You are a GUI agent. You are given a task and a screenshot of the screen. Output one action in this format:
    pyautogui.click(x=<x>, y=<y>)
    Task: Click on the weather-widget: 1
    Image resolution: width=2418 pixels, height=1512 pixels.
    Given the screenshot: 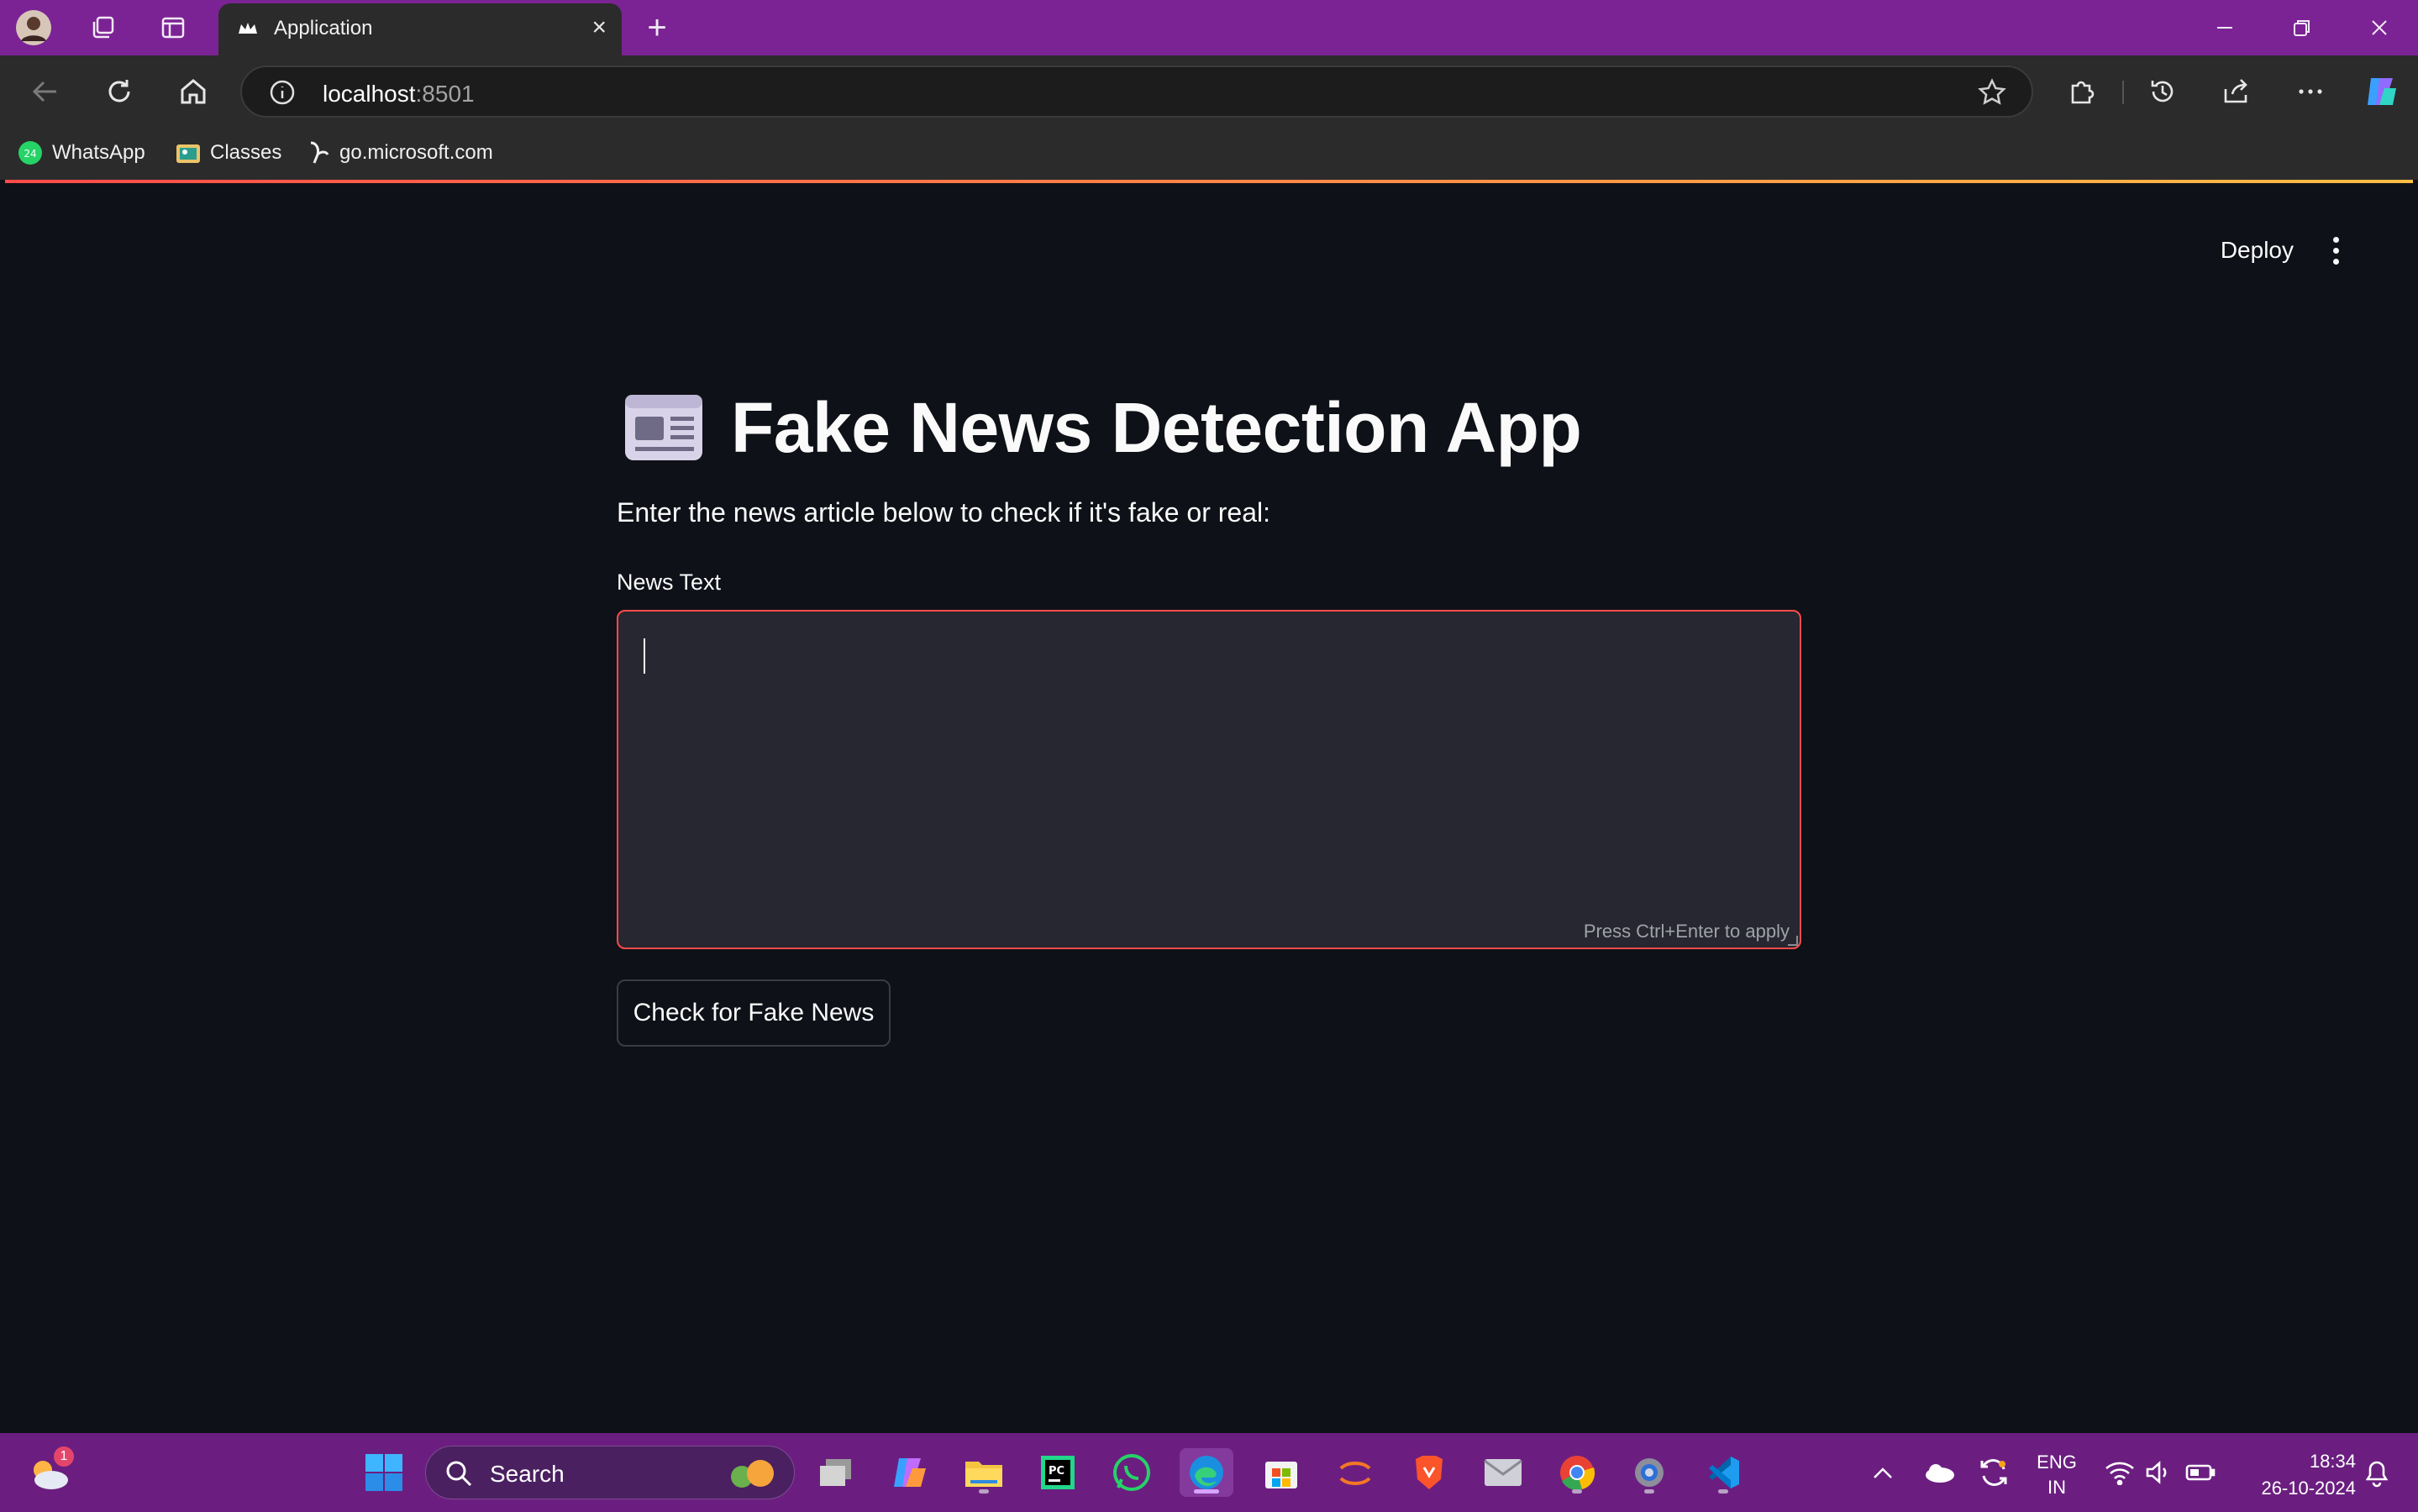 What is the action you would take?
    pyautogui.click(x=50, y=1471)
    